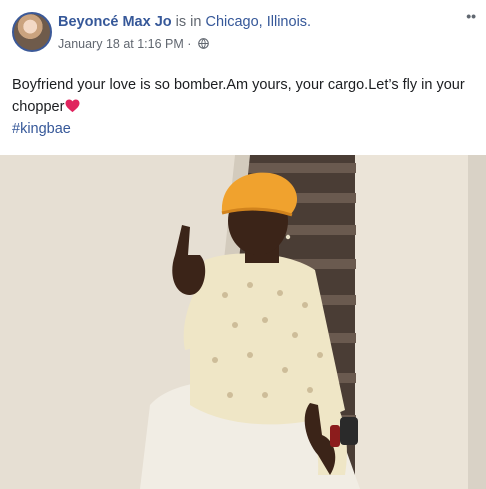 This screenshot has height=489, width=486. What do you see at coordinates (188, 22) in the screenshot?
I see `location-prefix: is in` at bounding box center [188, 22].